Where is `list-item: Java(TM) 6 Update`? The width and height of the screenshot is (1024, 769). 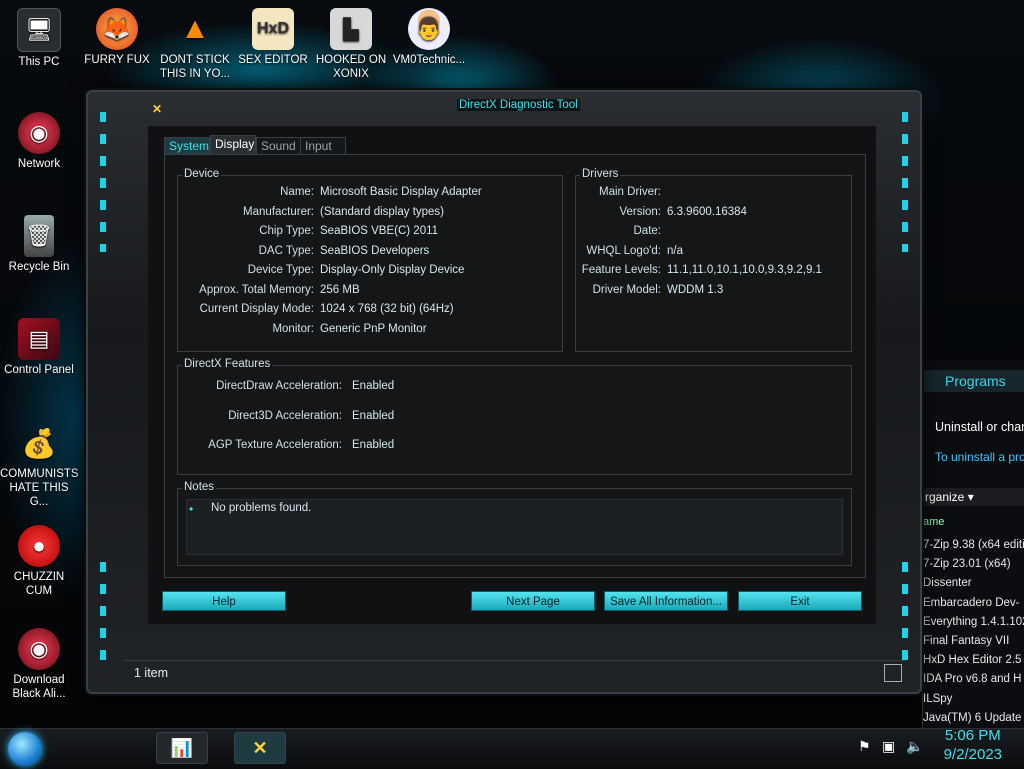
list-item: Java(TM) 6 Update is located at coordinates (973, 718).